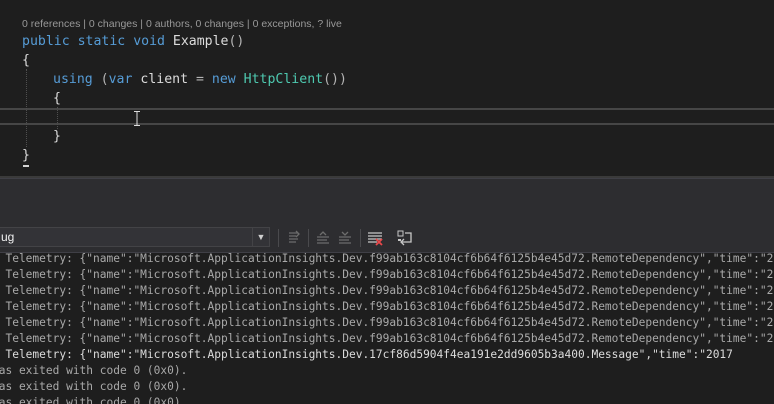  I want to click on keyword-new: new, so click(223, 79).